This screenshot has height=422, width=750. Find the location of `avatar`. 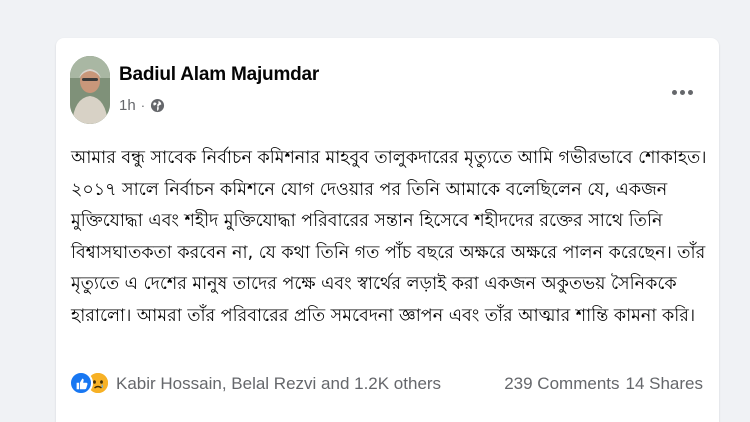

avatar is located at coordinates (90, 90).